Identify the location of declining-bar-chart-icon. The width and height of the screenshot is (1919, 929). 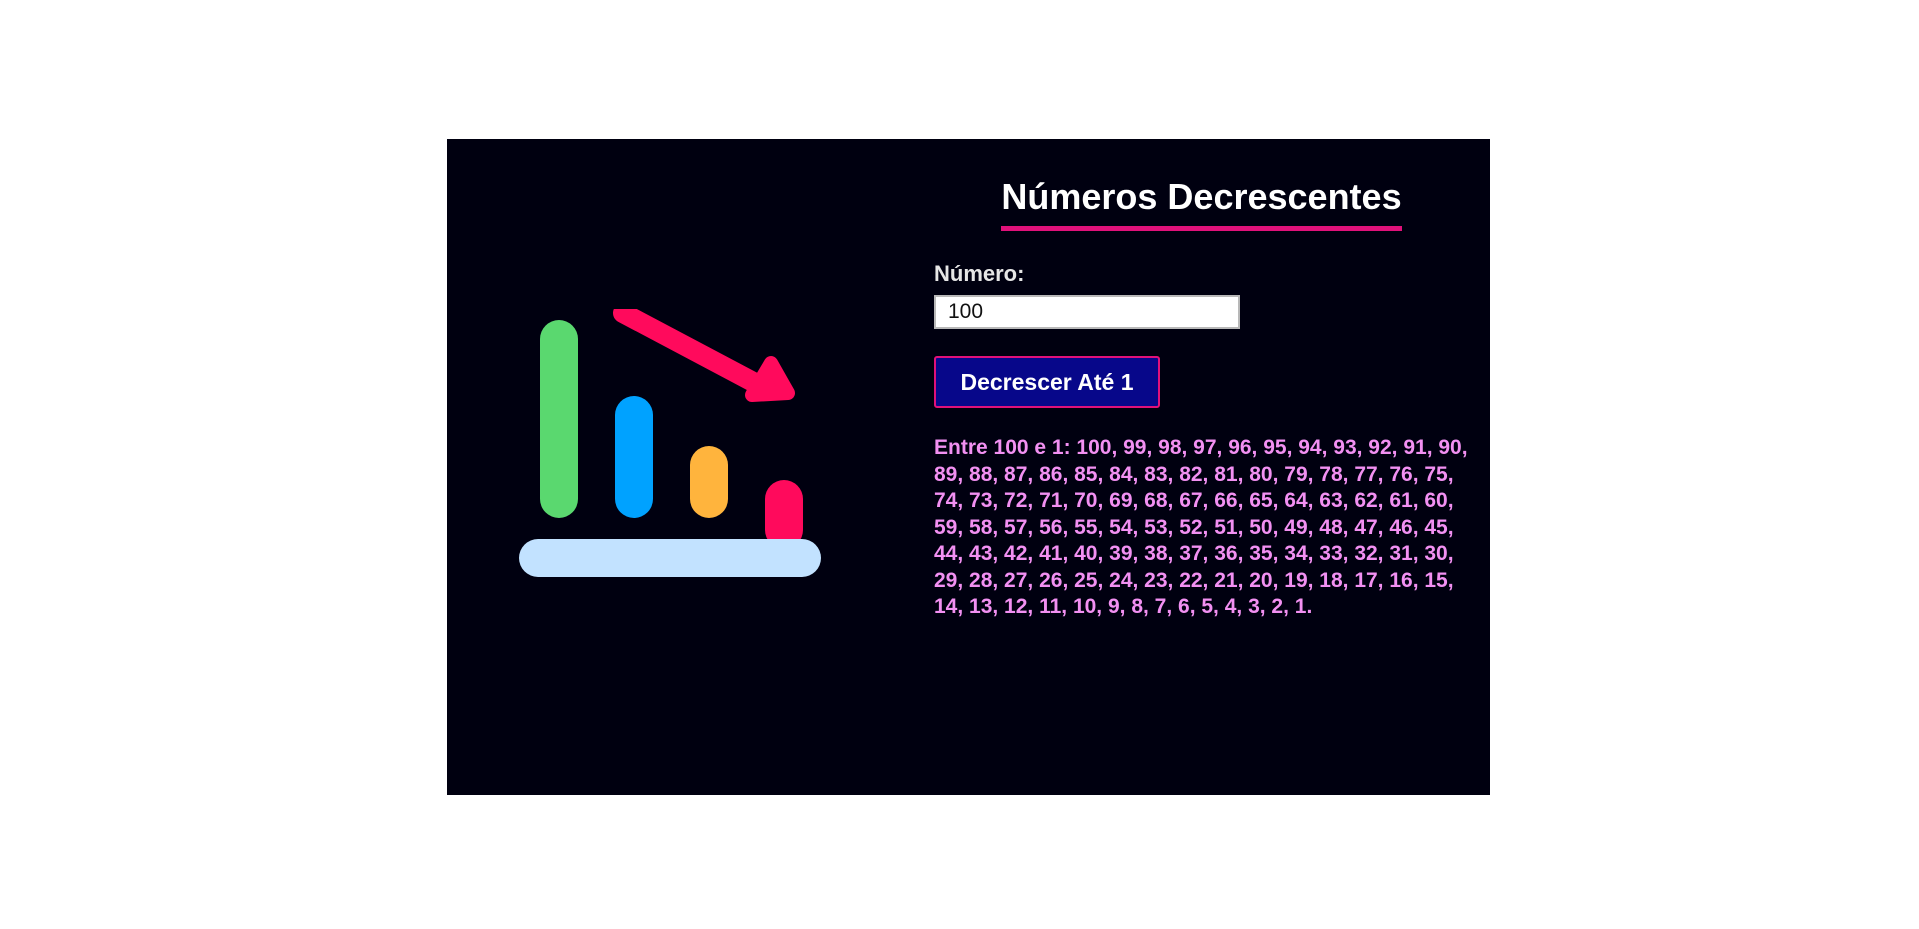
(670, 443).